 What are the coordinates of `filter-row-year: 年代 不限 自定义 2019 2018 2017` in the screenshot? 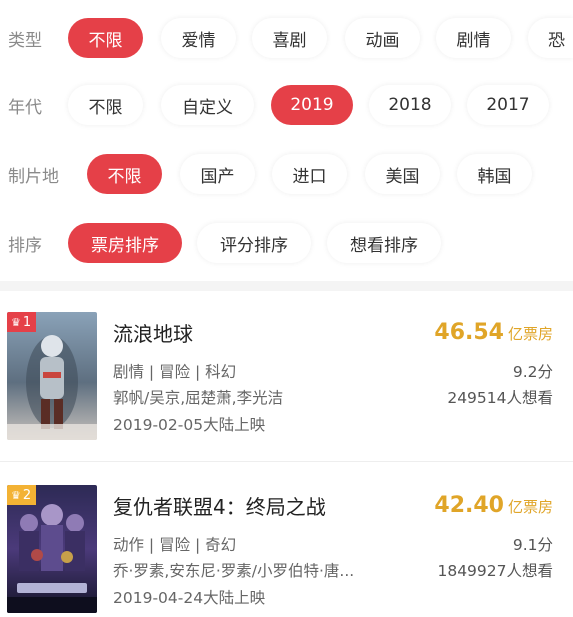 It's located at (286, 105).